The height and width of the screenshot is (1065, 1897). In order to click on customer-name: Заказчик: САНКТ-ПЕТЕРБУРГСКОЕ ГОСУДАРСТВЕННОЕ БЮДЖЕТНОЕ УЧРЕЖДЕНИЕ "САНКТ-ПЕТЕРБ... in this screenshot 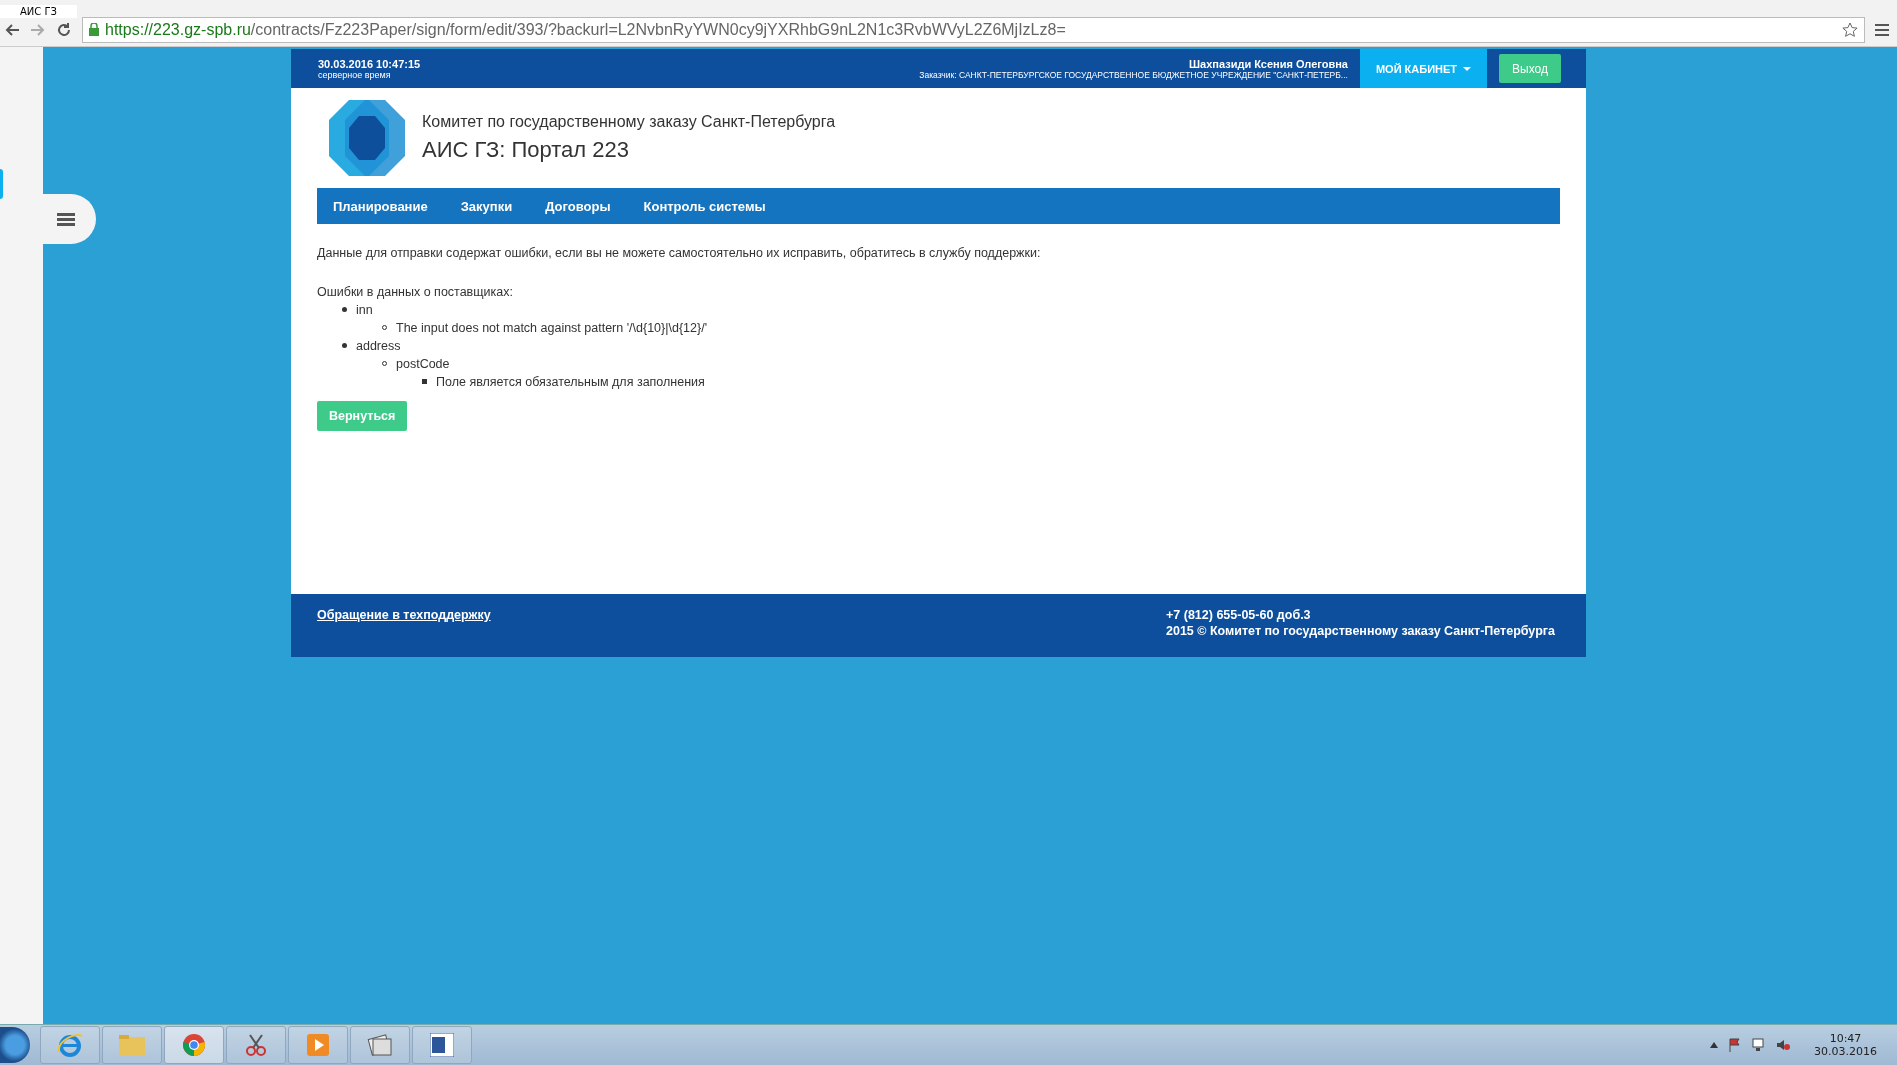, I will do `click(1133, 74)`.